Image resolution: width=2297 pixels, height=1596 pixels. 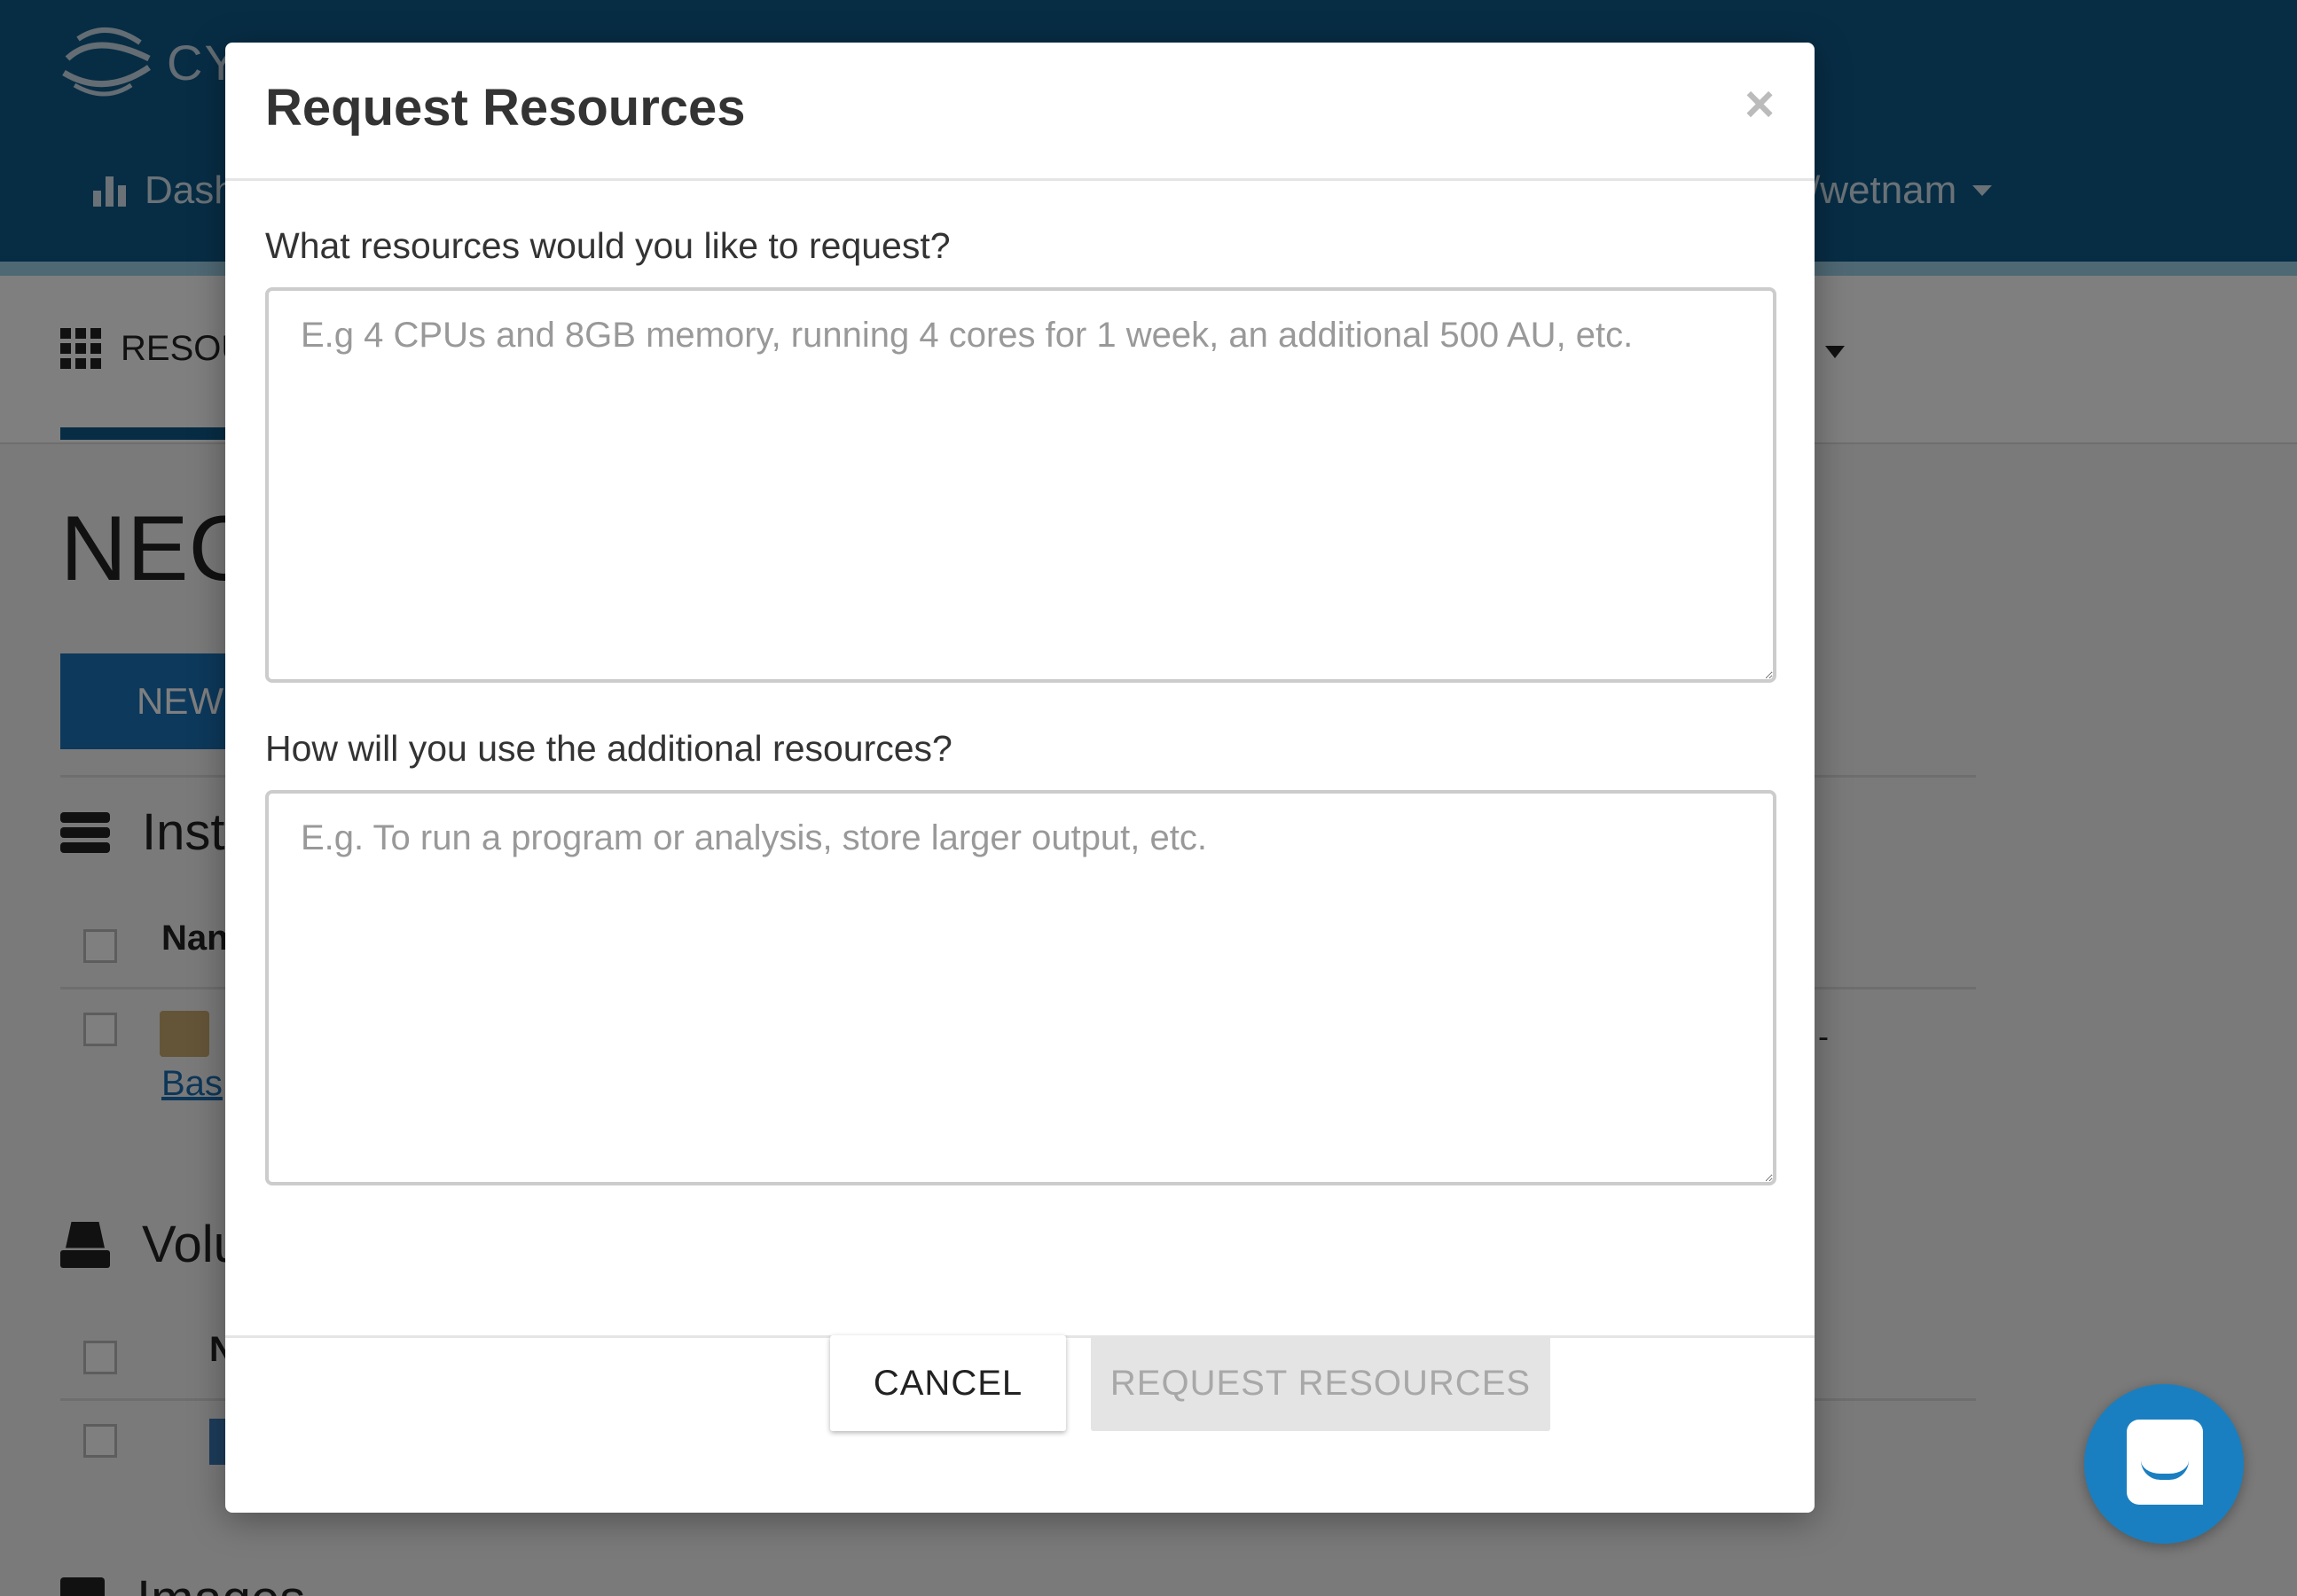 I want to click on modal-header: Request Resources ×, so click(x=1020, y=112).